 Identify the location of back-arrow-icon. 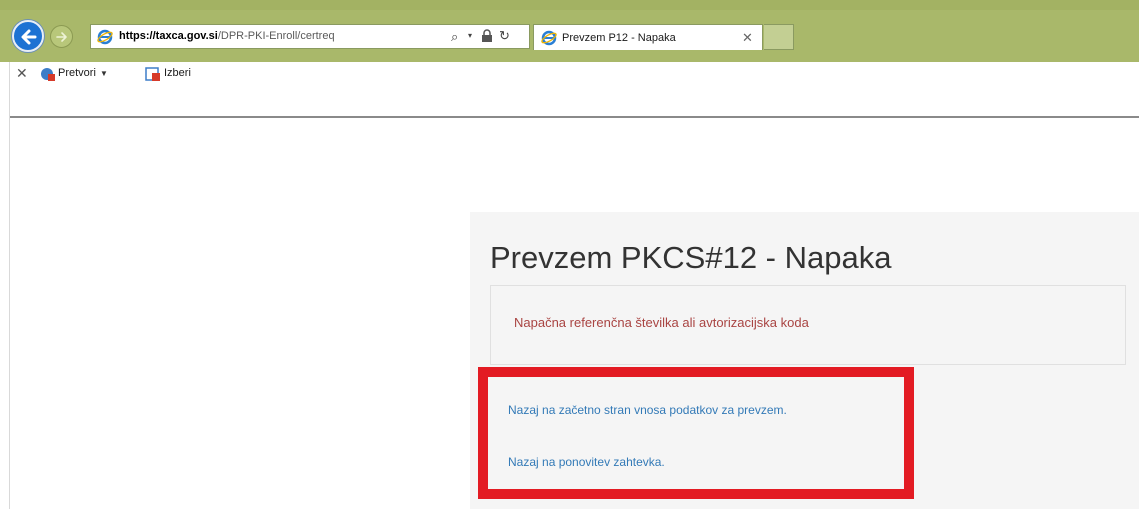
(29, 37).